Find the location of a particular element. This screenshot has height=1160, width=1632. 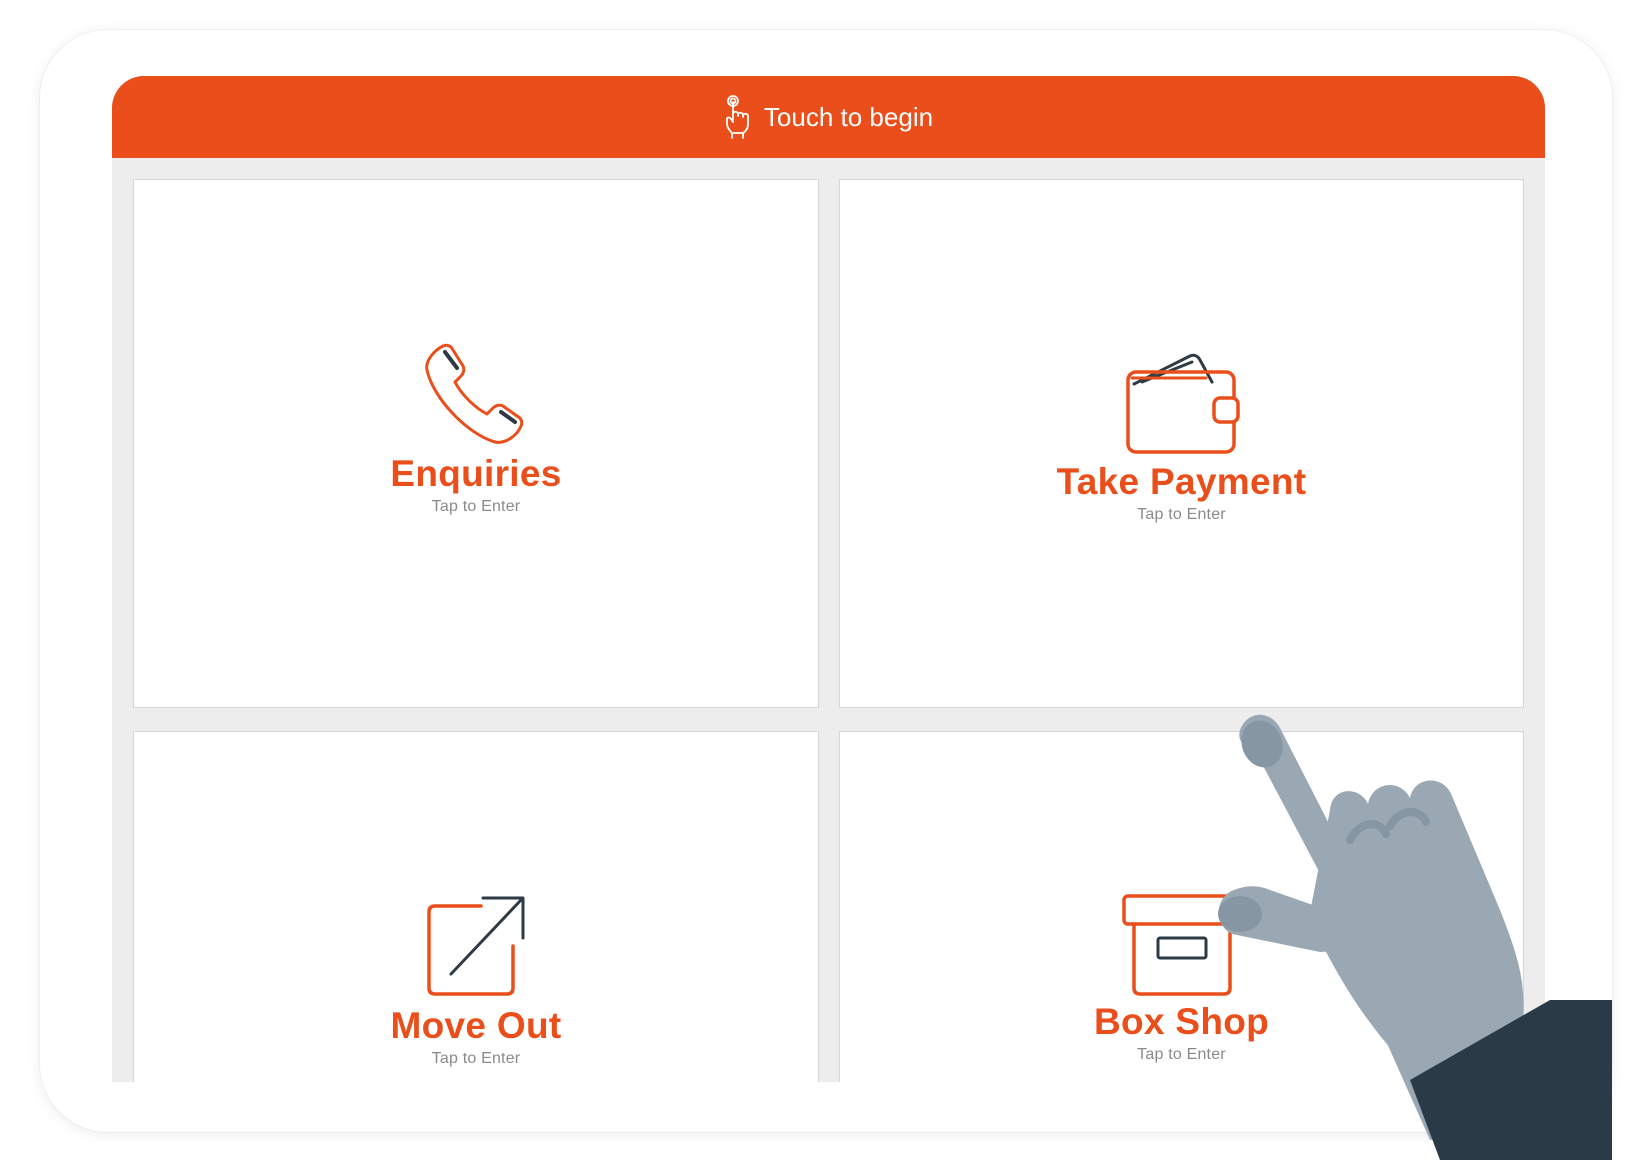

external-arrow-icon is located at coordinates (476, 949).